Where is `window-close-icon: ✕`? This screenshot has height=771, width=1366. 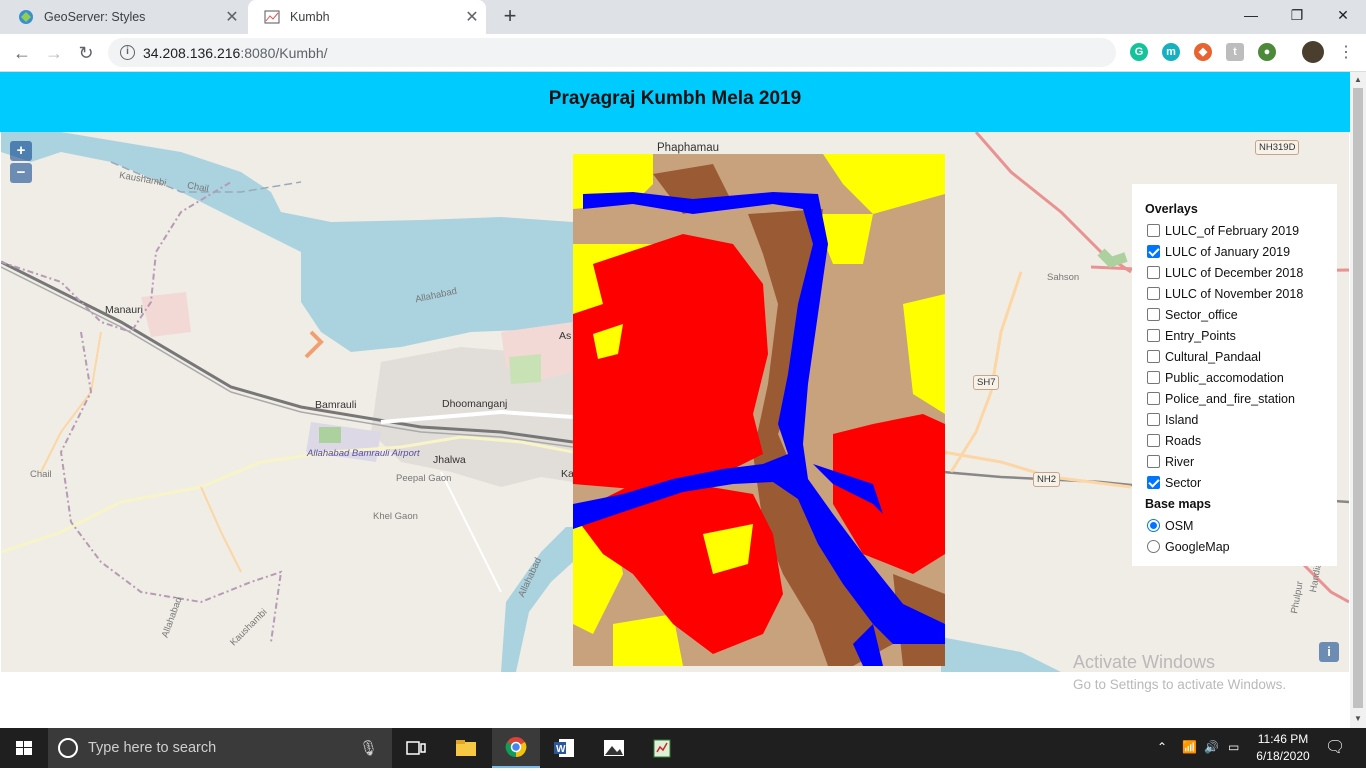 window-close-icon: ✕ is located at coordinates (1343, 15).